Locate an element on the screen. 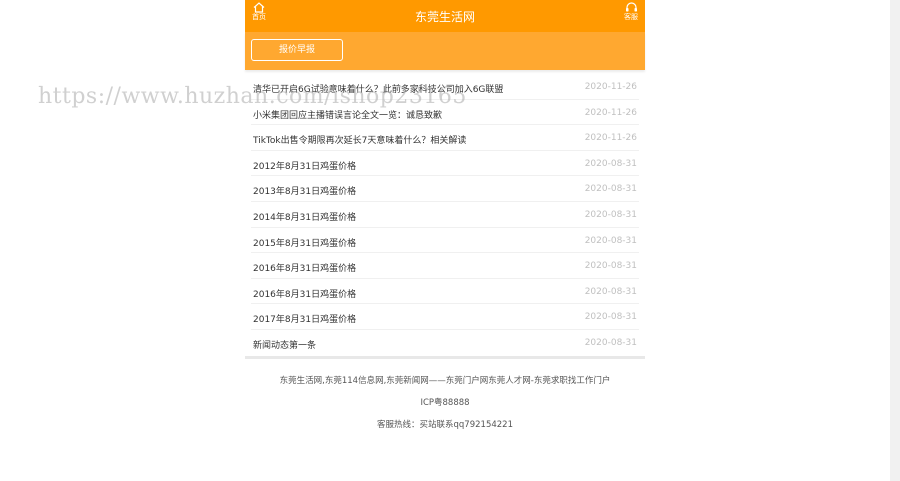 This screenshot has width=900, height=481. service-label: 客服 is located at coordinates (631, 17).